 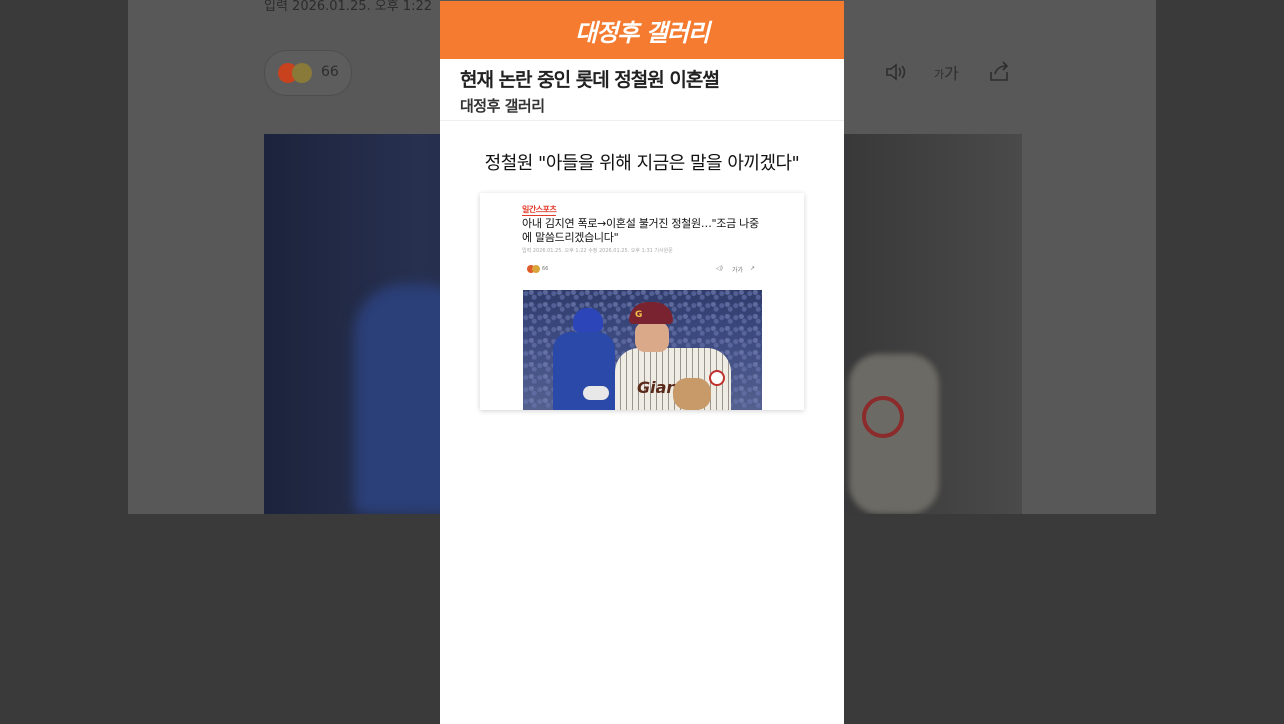 I want to click on background-dateline: 입력 2026.01.25. 오후 1:22, so click(x=348, y=7).